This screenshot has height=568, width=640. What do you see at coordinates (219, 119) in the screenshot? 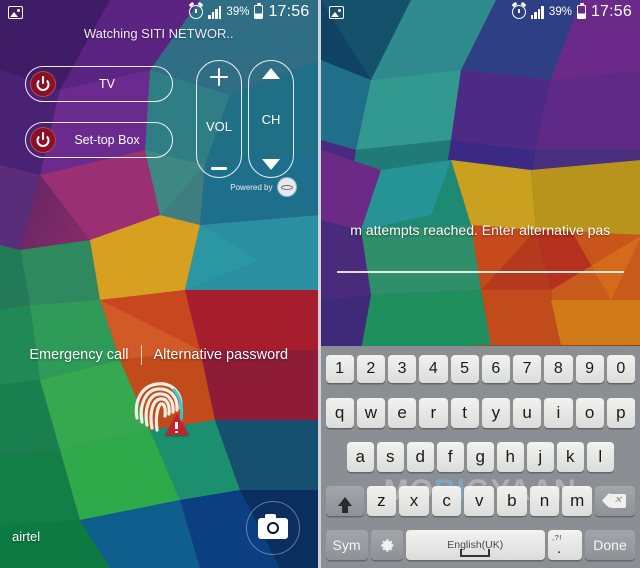
I see `volume-pad: VOL` at bounding box center [219, 119].